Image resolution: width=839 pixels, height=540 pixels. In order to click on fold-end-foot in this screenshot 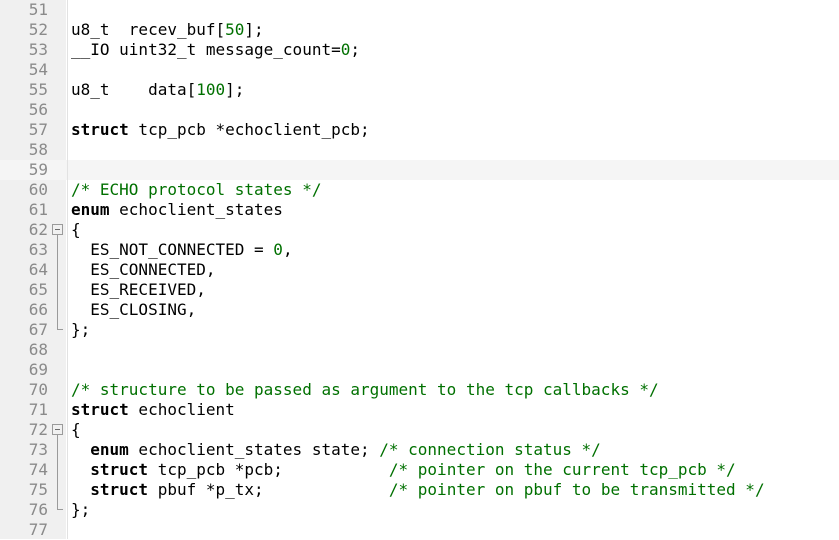, I will do `click(60, 329)`.